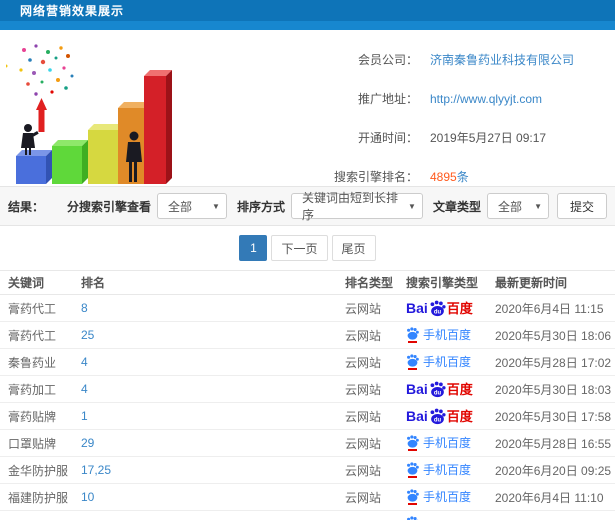 Image resolution: width=615 pixels, height=520 pixels. I want to click on rank-count-number: 4895, so click(443, 177).